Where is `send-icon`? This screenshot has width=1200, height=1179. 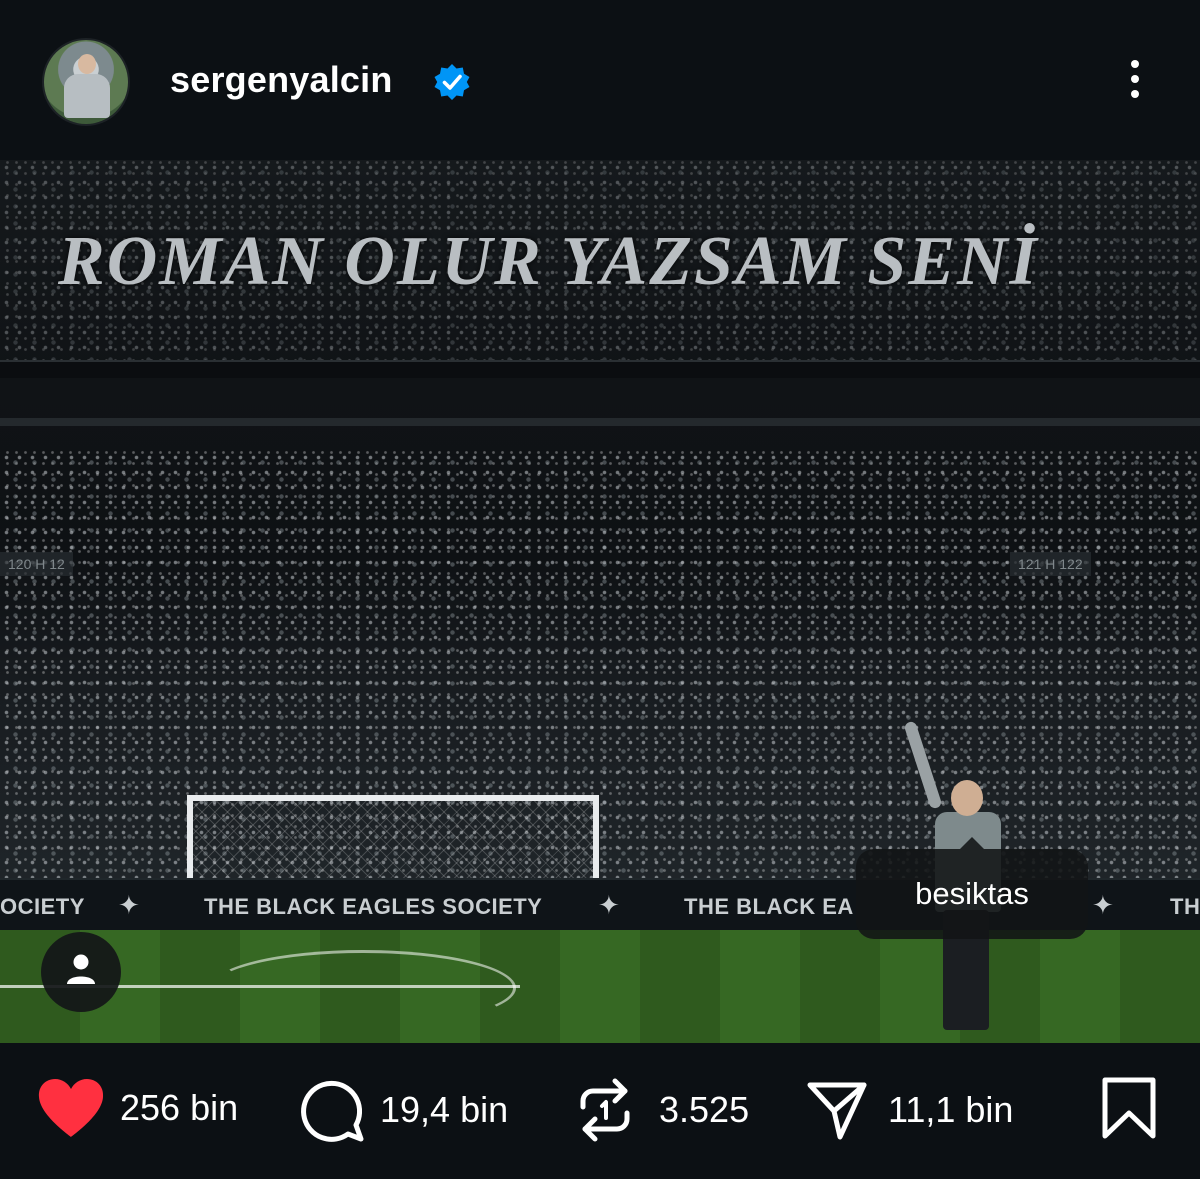 send-icon is located at coordinates (837, 1111).